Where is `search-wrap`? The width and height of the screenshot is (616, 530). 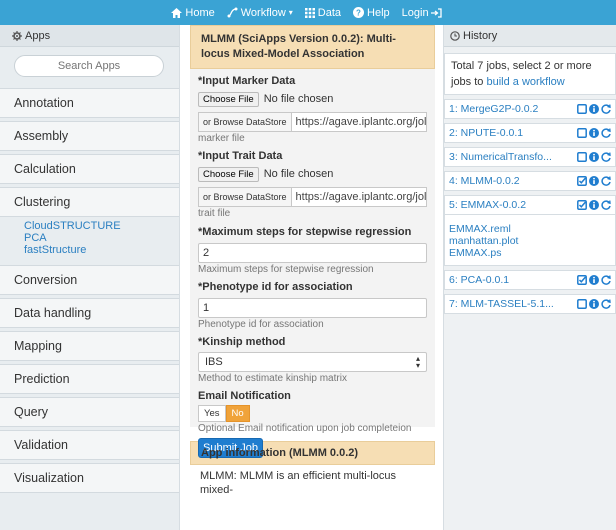 search-wrap is located at coordinates (89, 66).